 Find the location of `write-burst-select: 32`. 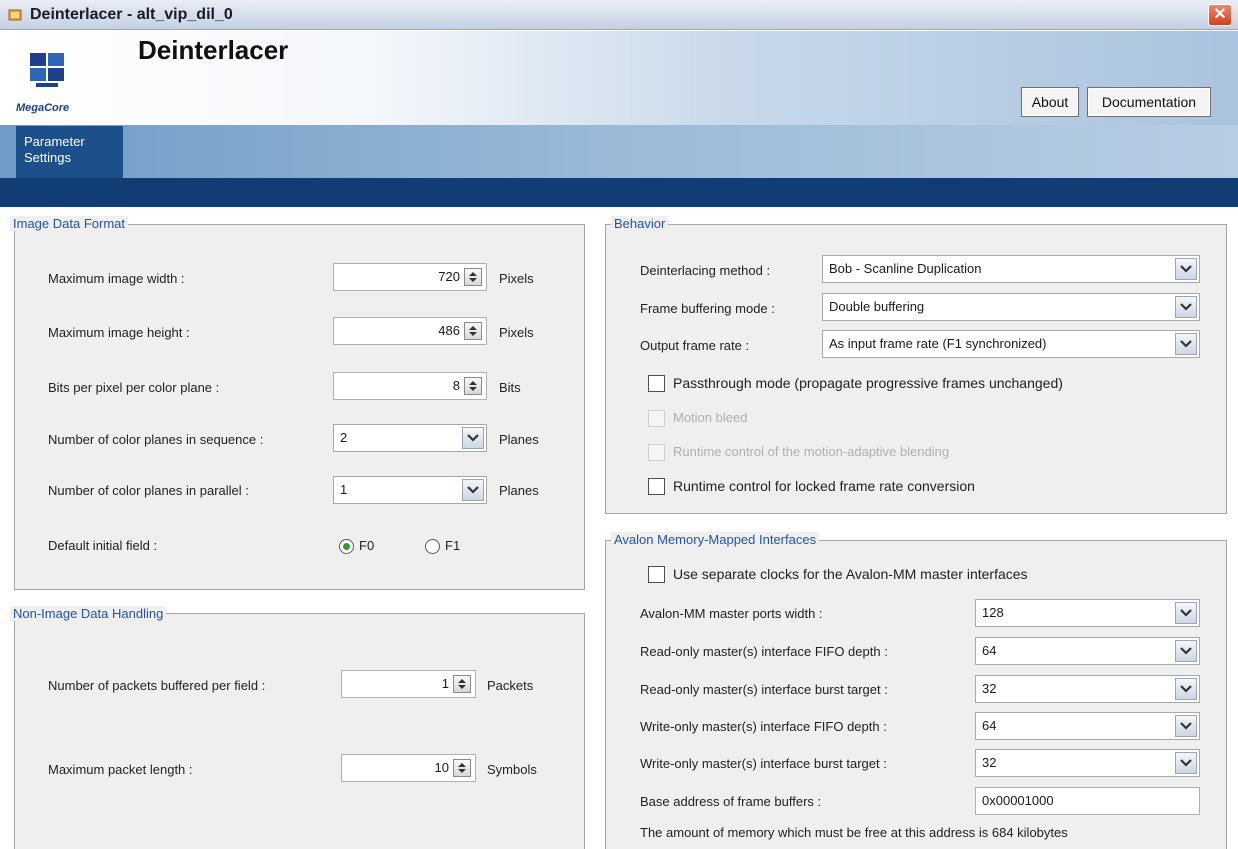

write-burst-select: 32 is located at coordinates (1087, 763).